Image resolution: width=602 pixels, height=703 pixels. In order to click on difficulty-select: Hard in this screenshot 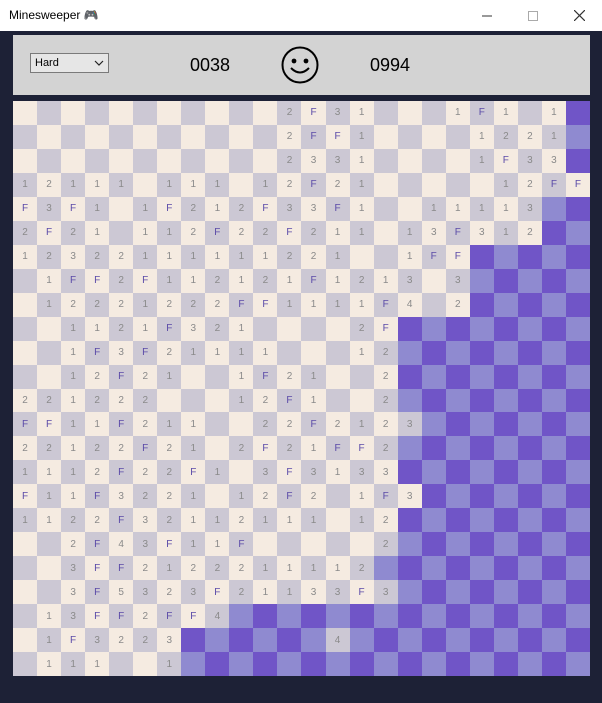, I will do `click(69, 63)`.